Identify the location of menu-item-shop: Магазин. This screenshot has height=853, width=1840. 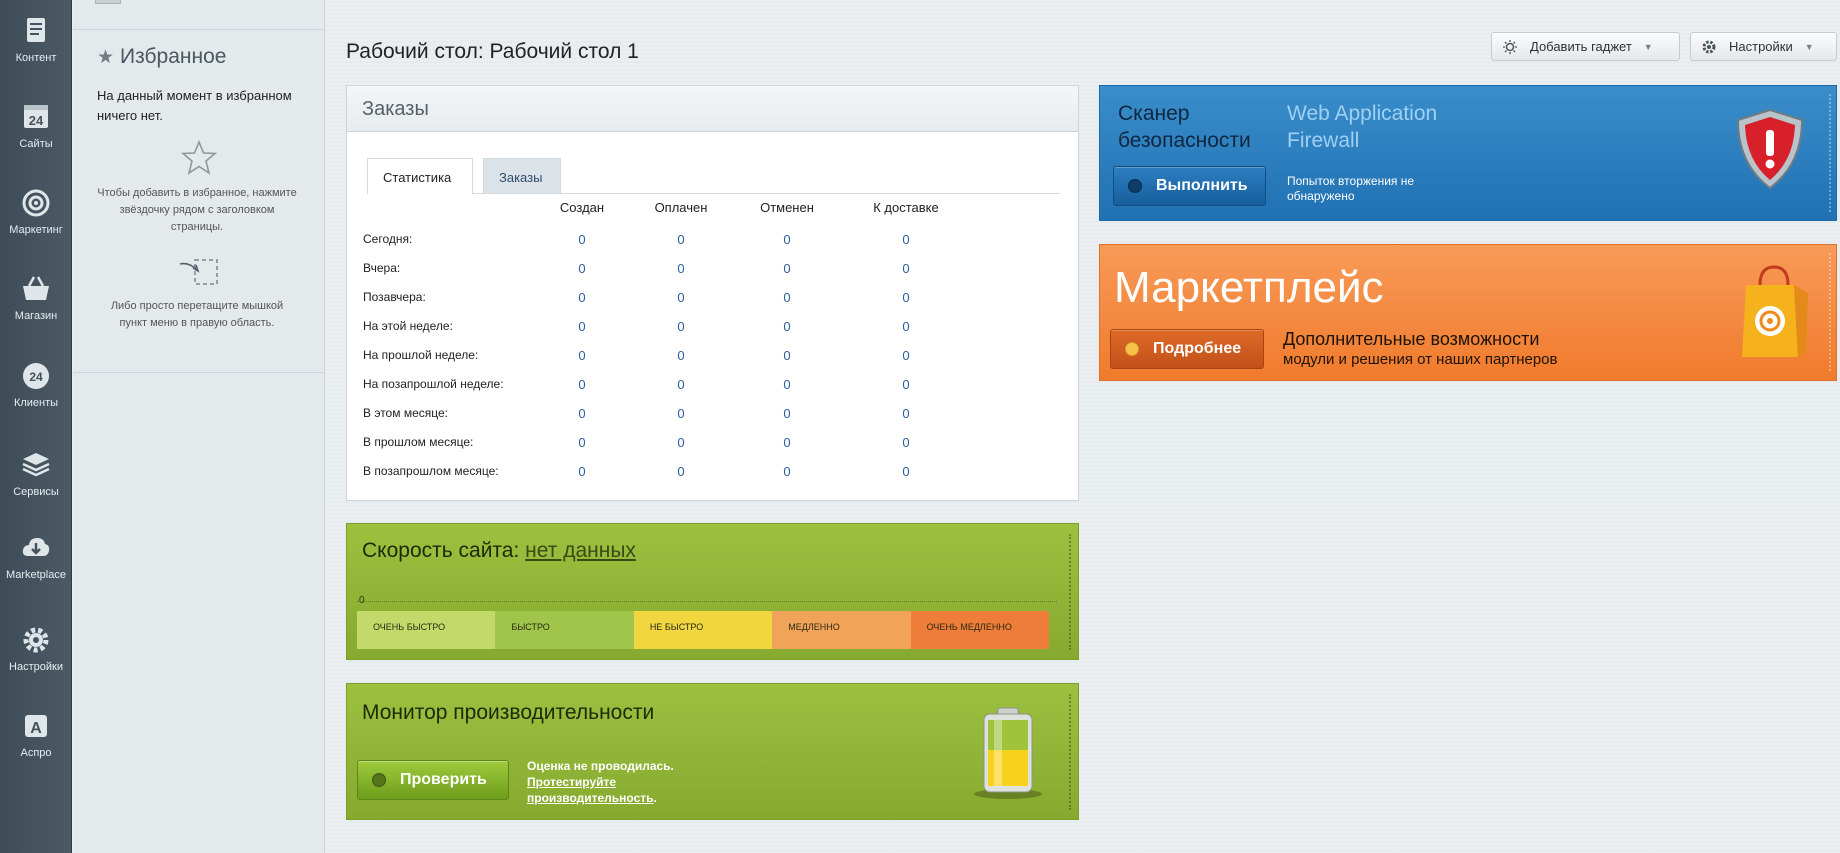
(36, 299).